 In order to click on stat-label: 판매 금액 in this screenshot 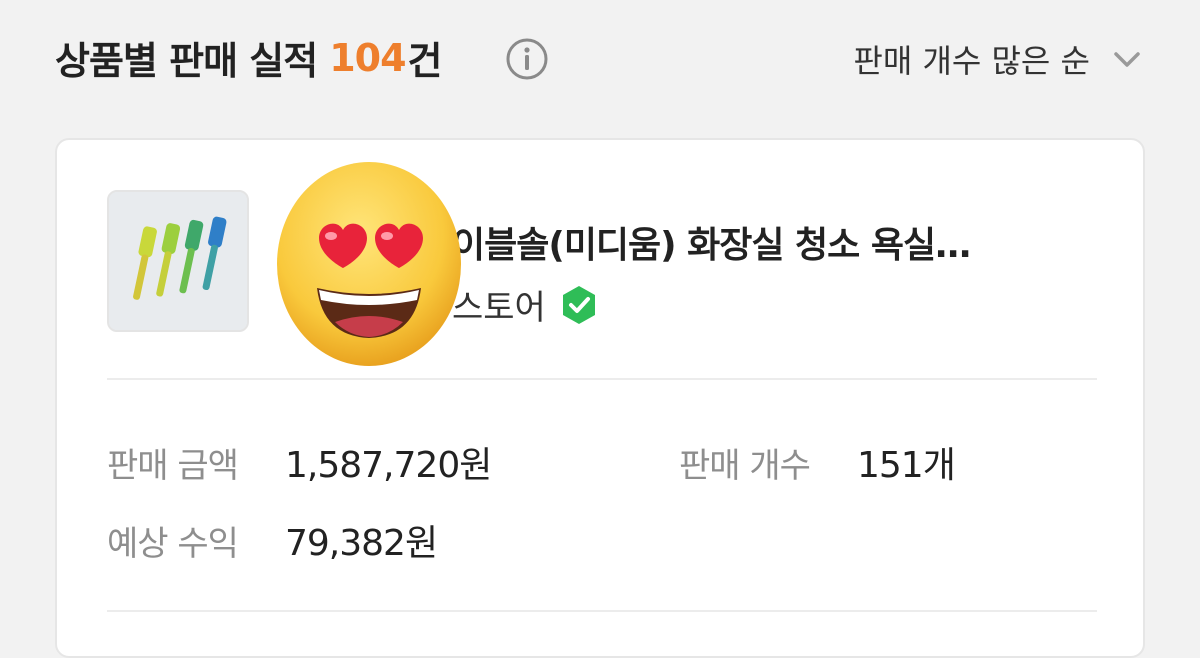, I will do `click(173, 466)`.